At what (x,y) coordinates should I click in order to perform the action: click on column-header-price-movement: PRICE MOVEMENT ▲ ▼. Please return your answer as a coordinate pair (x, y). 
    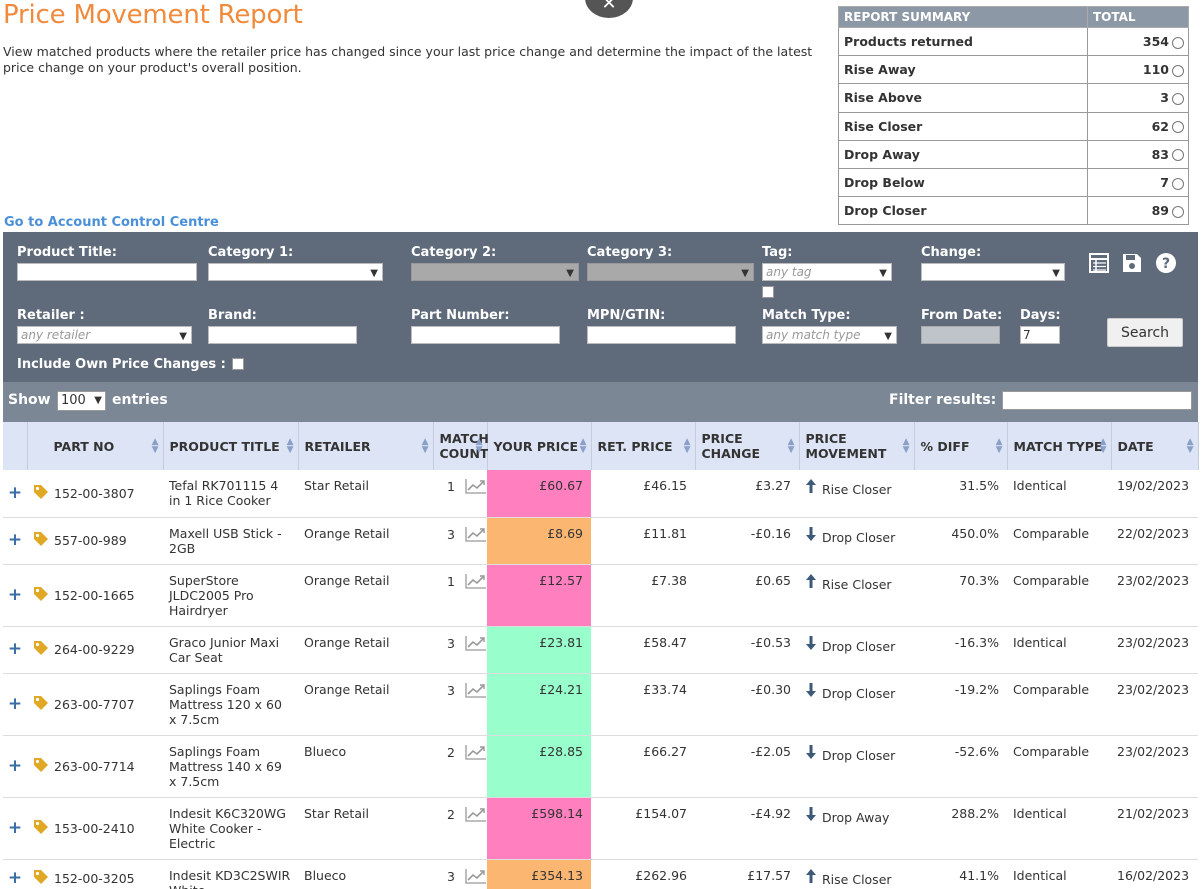
    Looking at the image, I should click on (857, 446).